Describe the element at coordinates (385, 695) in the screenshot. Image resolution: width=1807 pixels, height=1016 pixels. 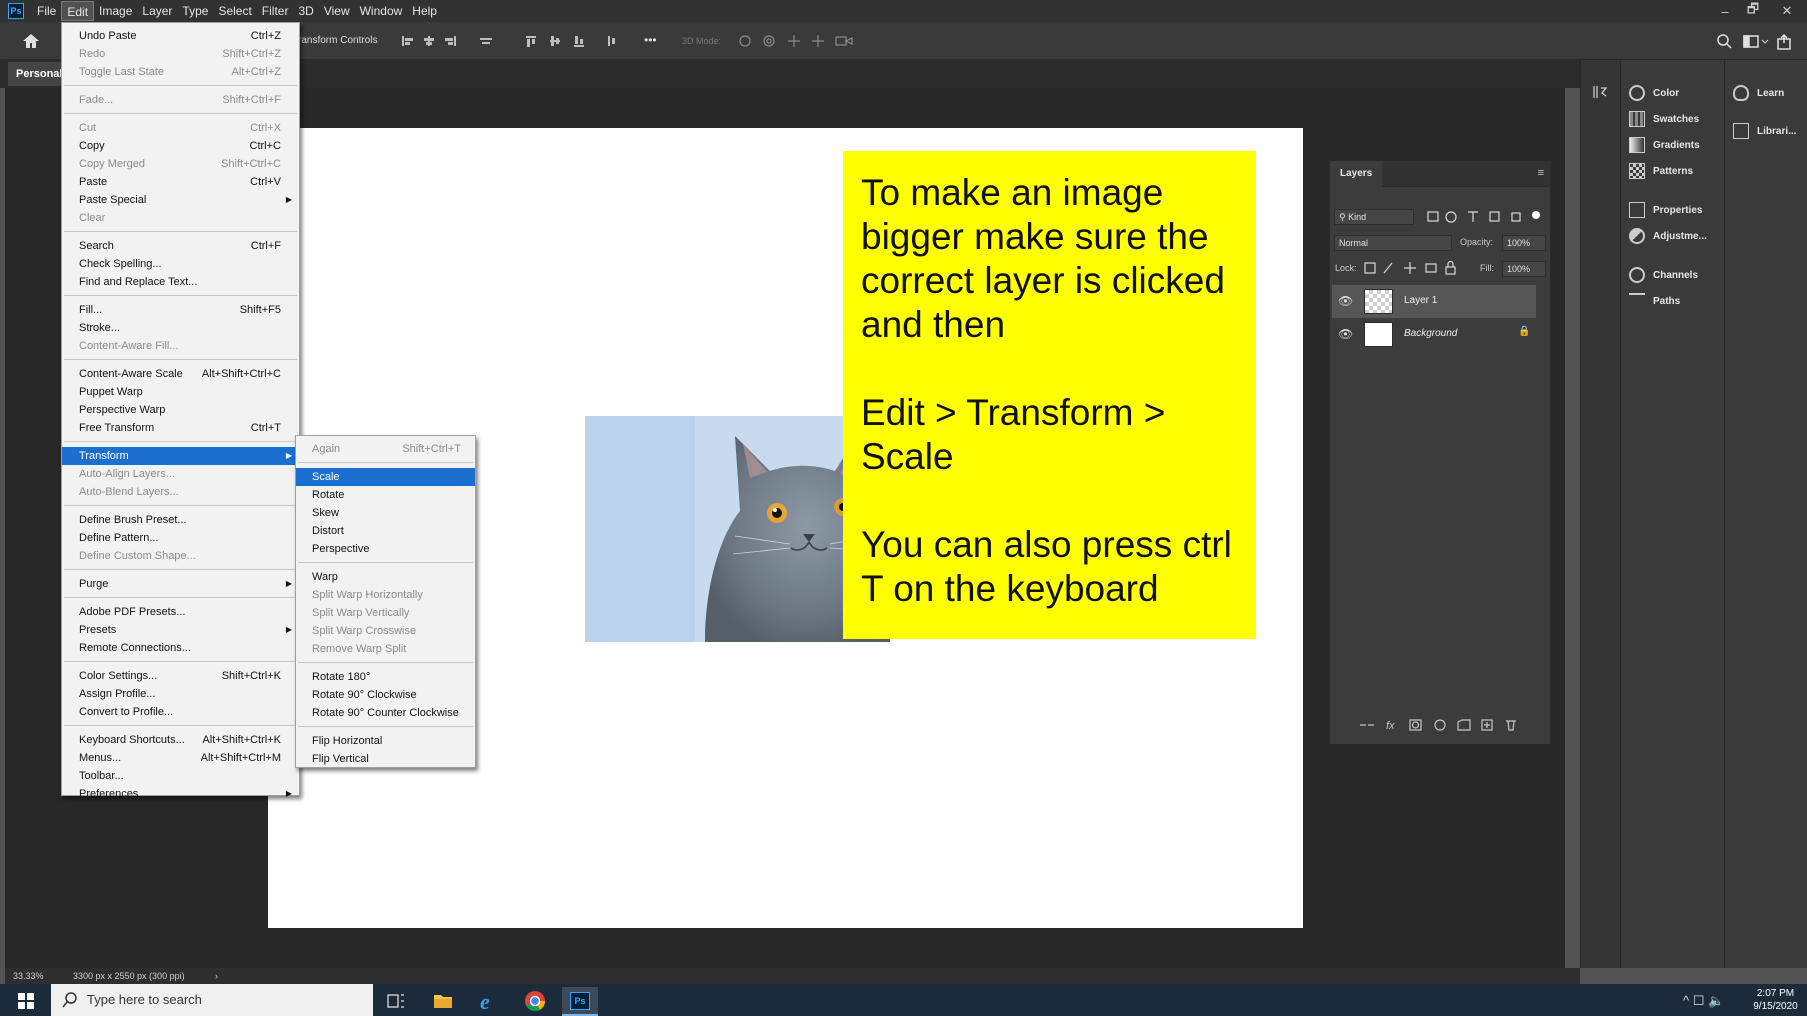
I see `menu-item-rotate-90-clockwise: Rotate 90° Clockwise` at that location.